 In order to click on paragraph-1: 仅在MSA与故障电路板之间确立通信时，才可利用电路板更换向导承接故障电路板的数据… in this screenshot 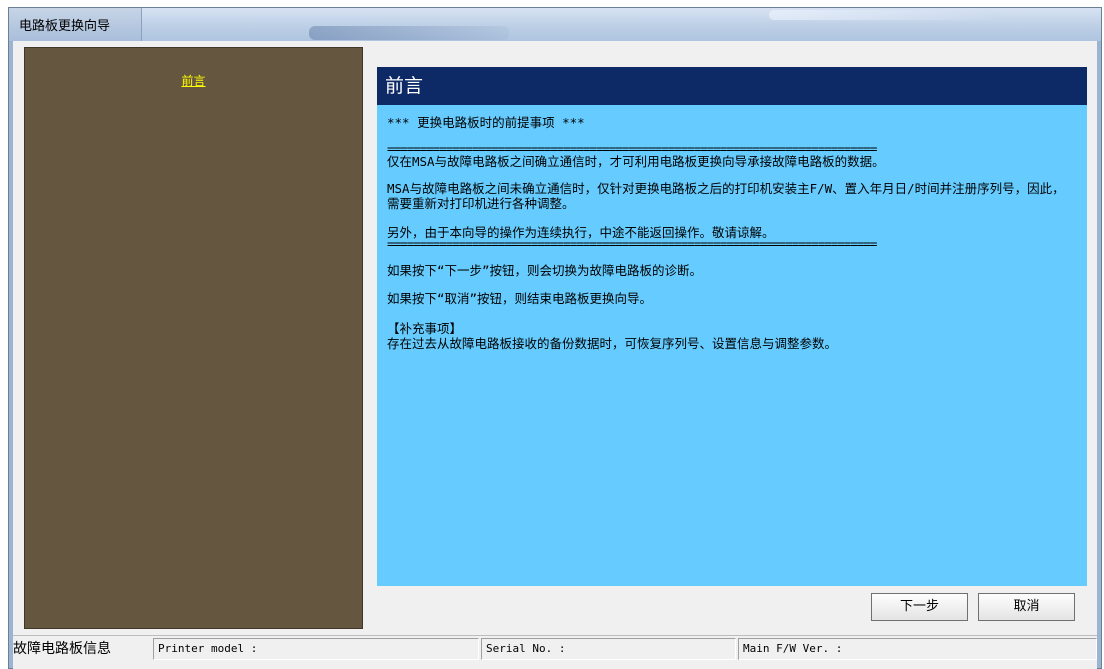, I will do `click(636, 161)`.